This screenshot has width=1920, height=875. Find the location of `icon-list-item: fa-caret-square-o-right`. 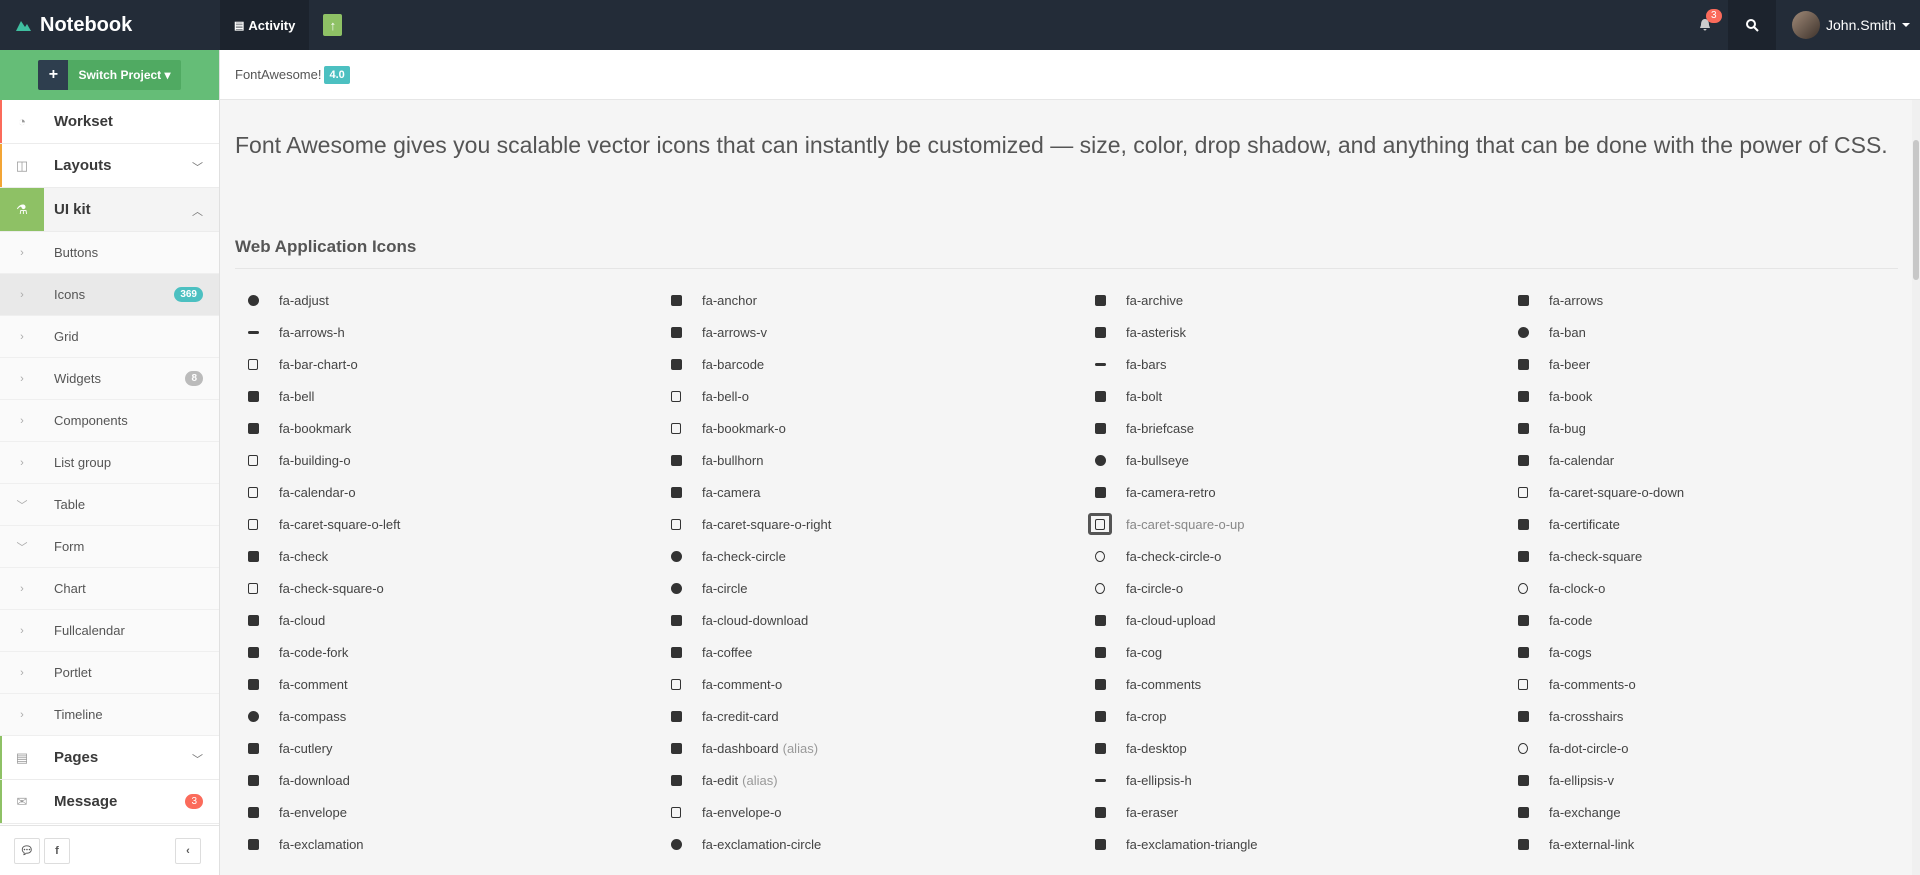

icon-list-item: fa-caret-square-o-right is located at coordinates (870, 524).